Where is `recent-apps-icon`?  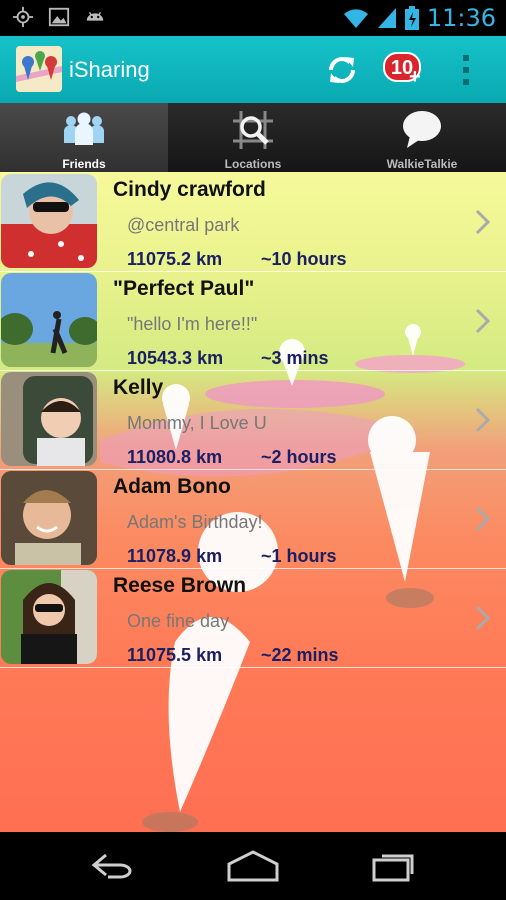 recent-apps-icon is located at coordinates (393, 868).